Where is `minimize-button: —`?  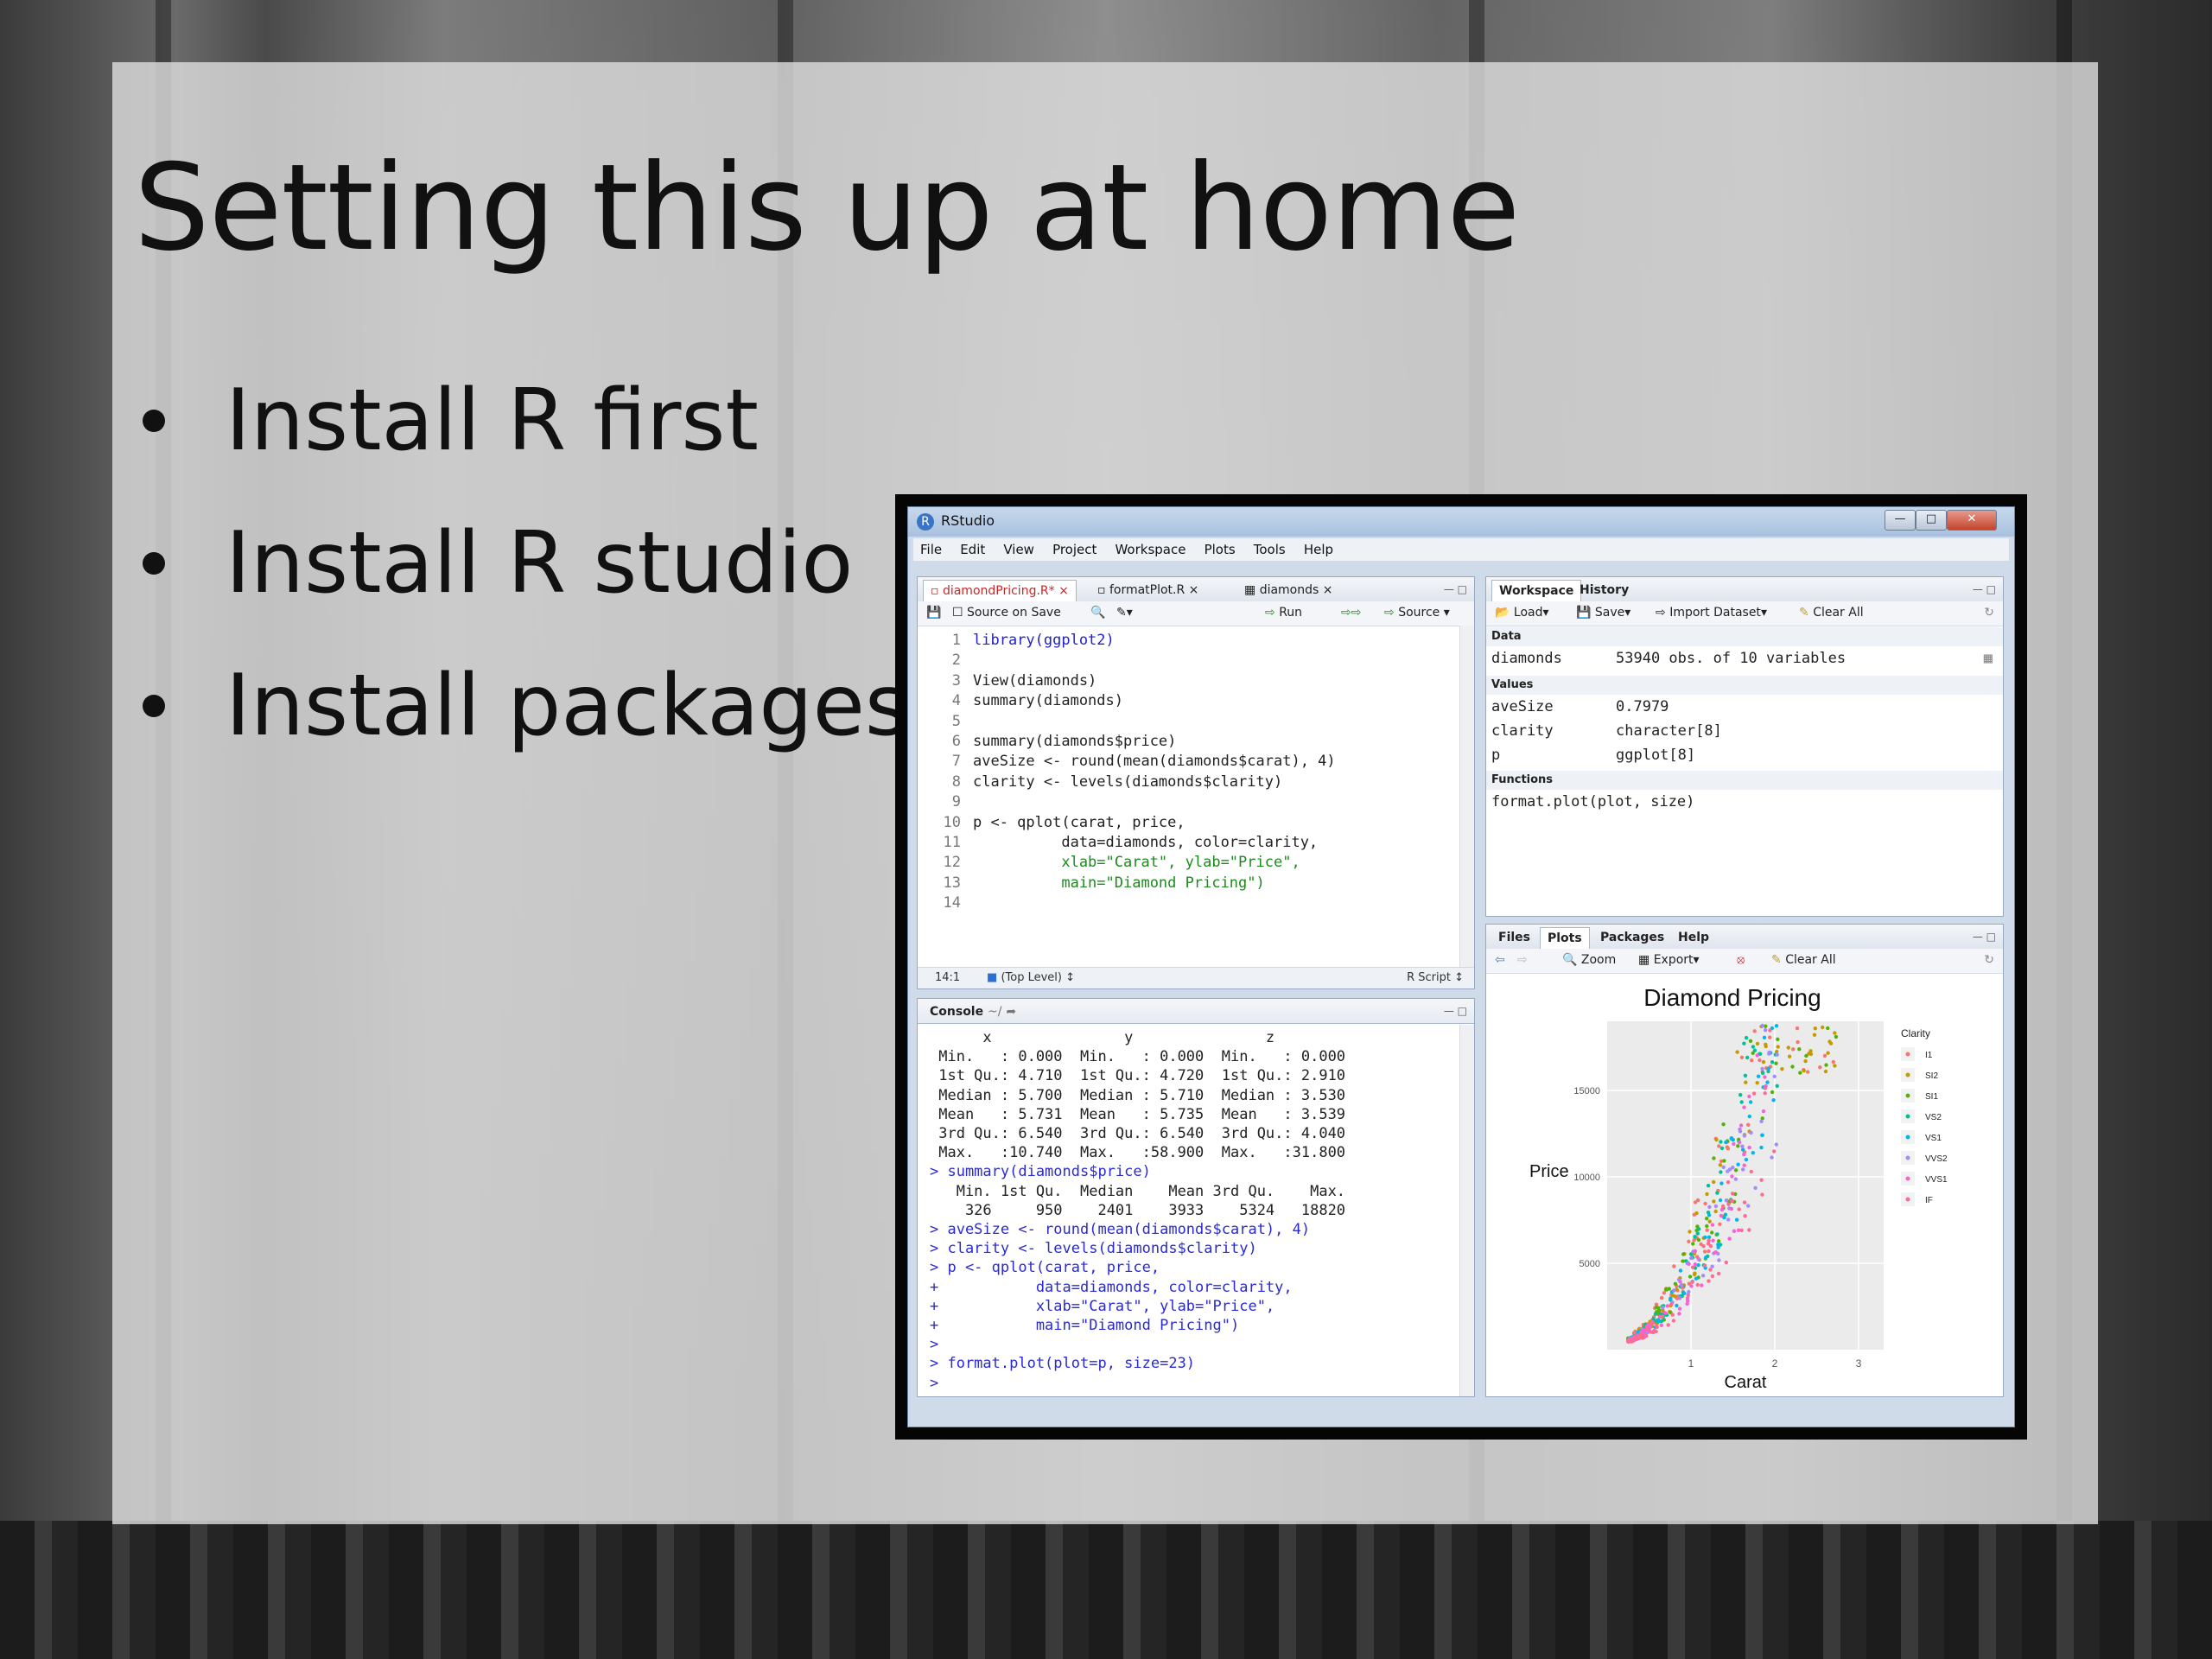
minimize-button: — is located at coordinates (1900, 520).